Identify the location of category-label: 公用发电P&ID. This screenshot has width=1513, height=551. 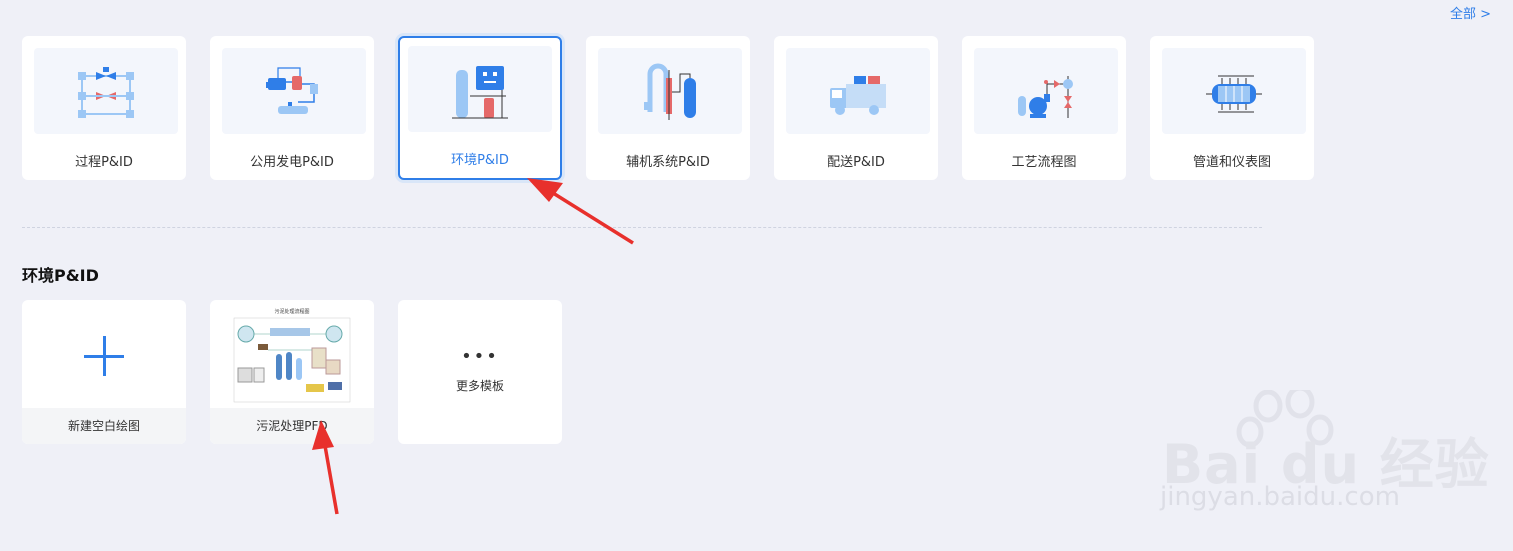
(292, 162).